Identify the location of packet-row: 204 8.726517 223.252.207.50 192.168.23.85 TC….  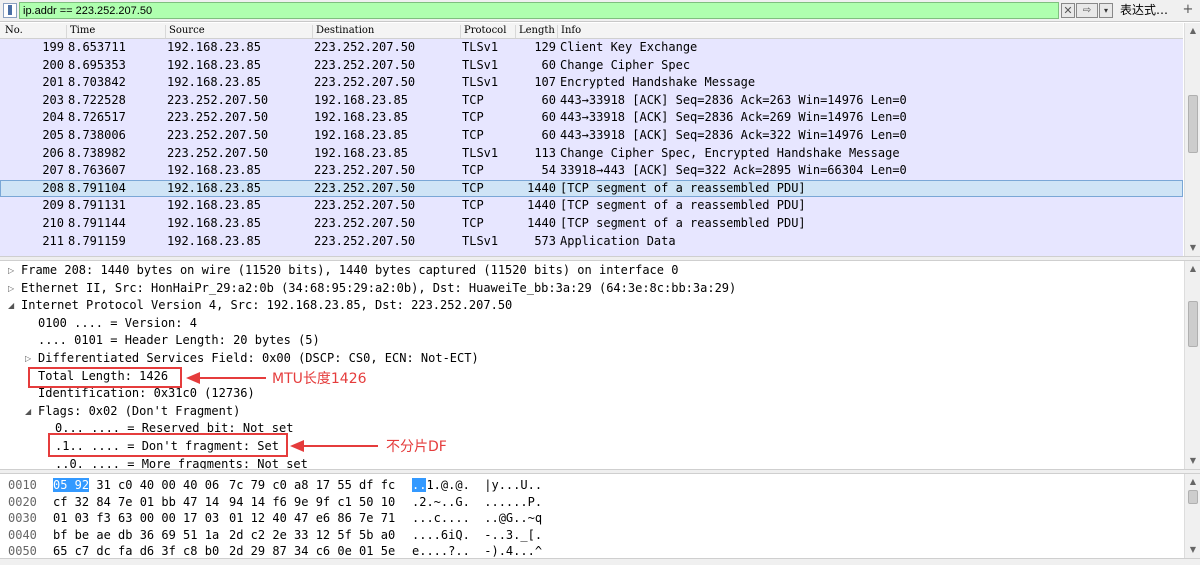
(591, 118).